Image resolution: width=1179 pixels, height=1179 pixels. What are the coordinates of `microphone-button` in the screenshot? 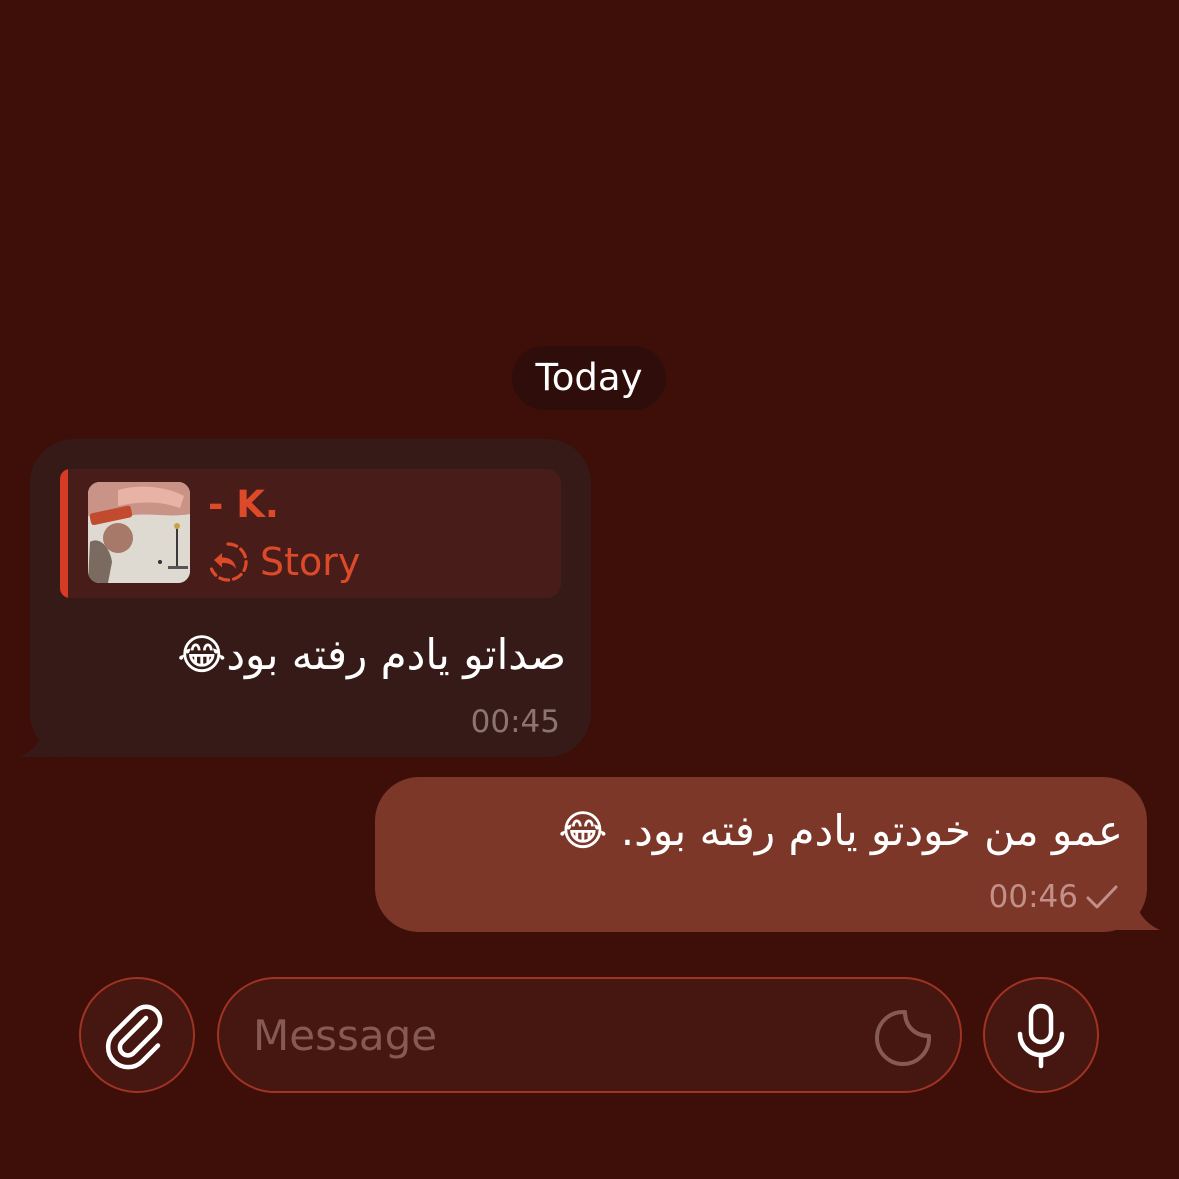 It's located at (1041, 1035).